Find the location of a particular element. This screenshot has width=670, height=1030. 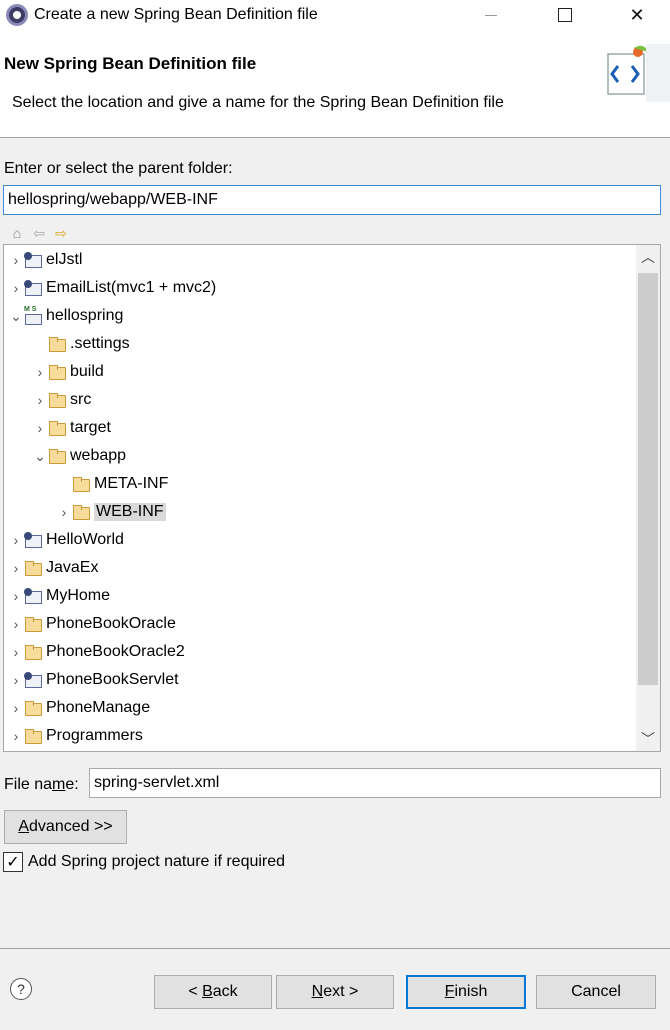

minimize-icon is located at coordinates (491, 15).